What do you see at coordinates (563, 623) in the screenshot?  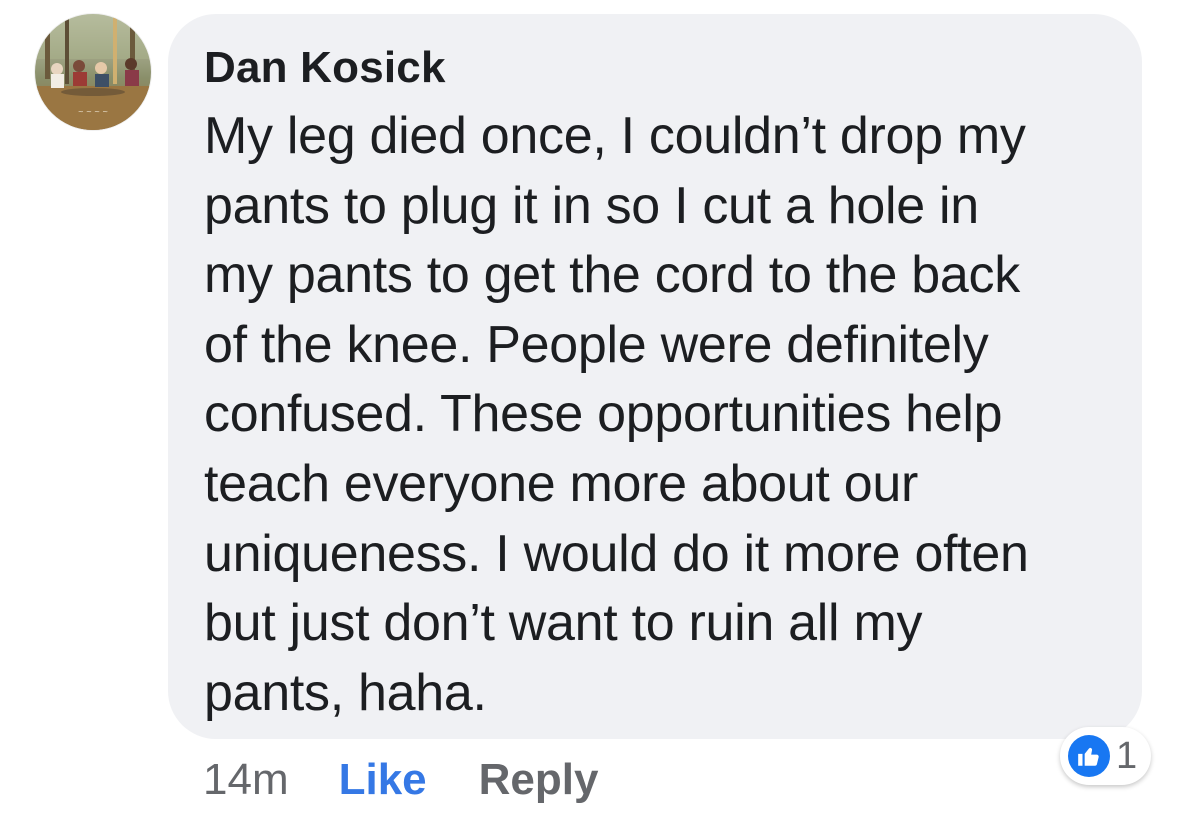 I see `comment-line: but just don’t want to ruin all my` at bounding box center [563, 623].